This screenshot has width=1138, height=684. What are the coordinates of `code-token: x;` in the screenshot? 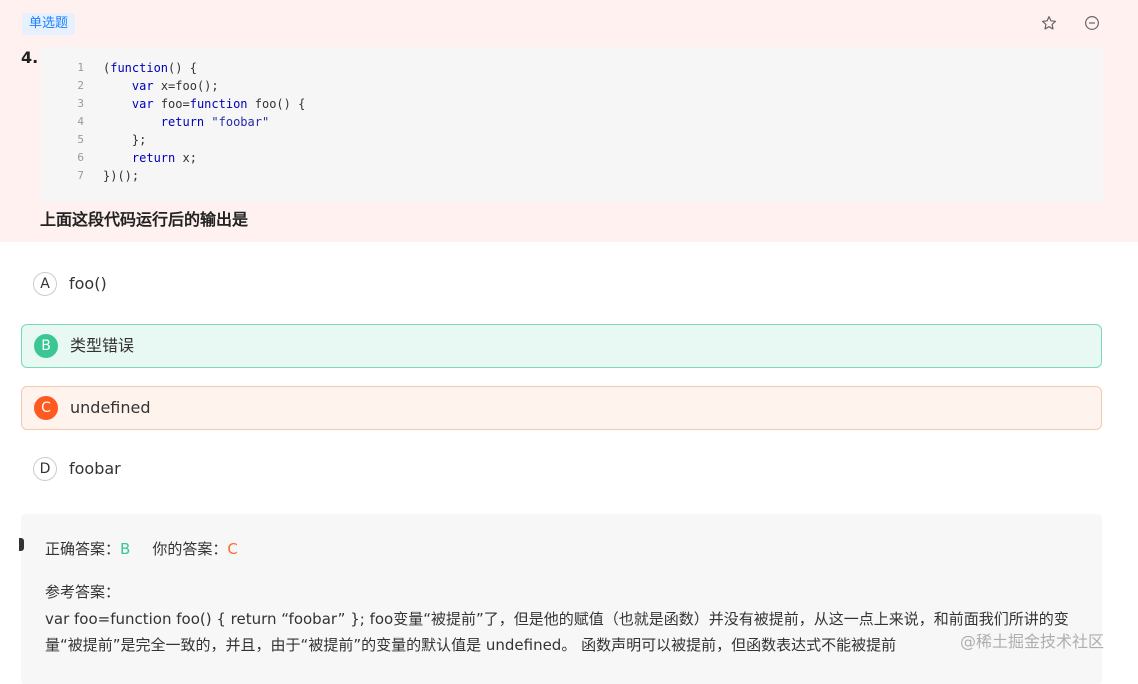 It's located at (186, 158).